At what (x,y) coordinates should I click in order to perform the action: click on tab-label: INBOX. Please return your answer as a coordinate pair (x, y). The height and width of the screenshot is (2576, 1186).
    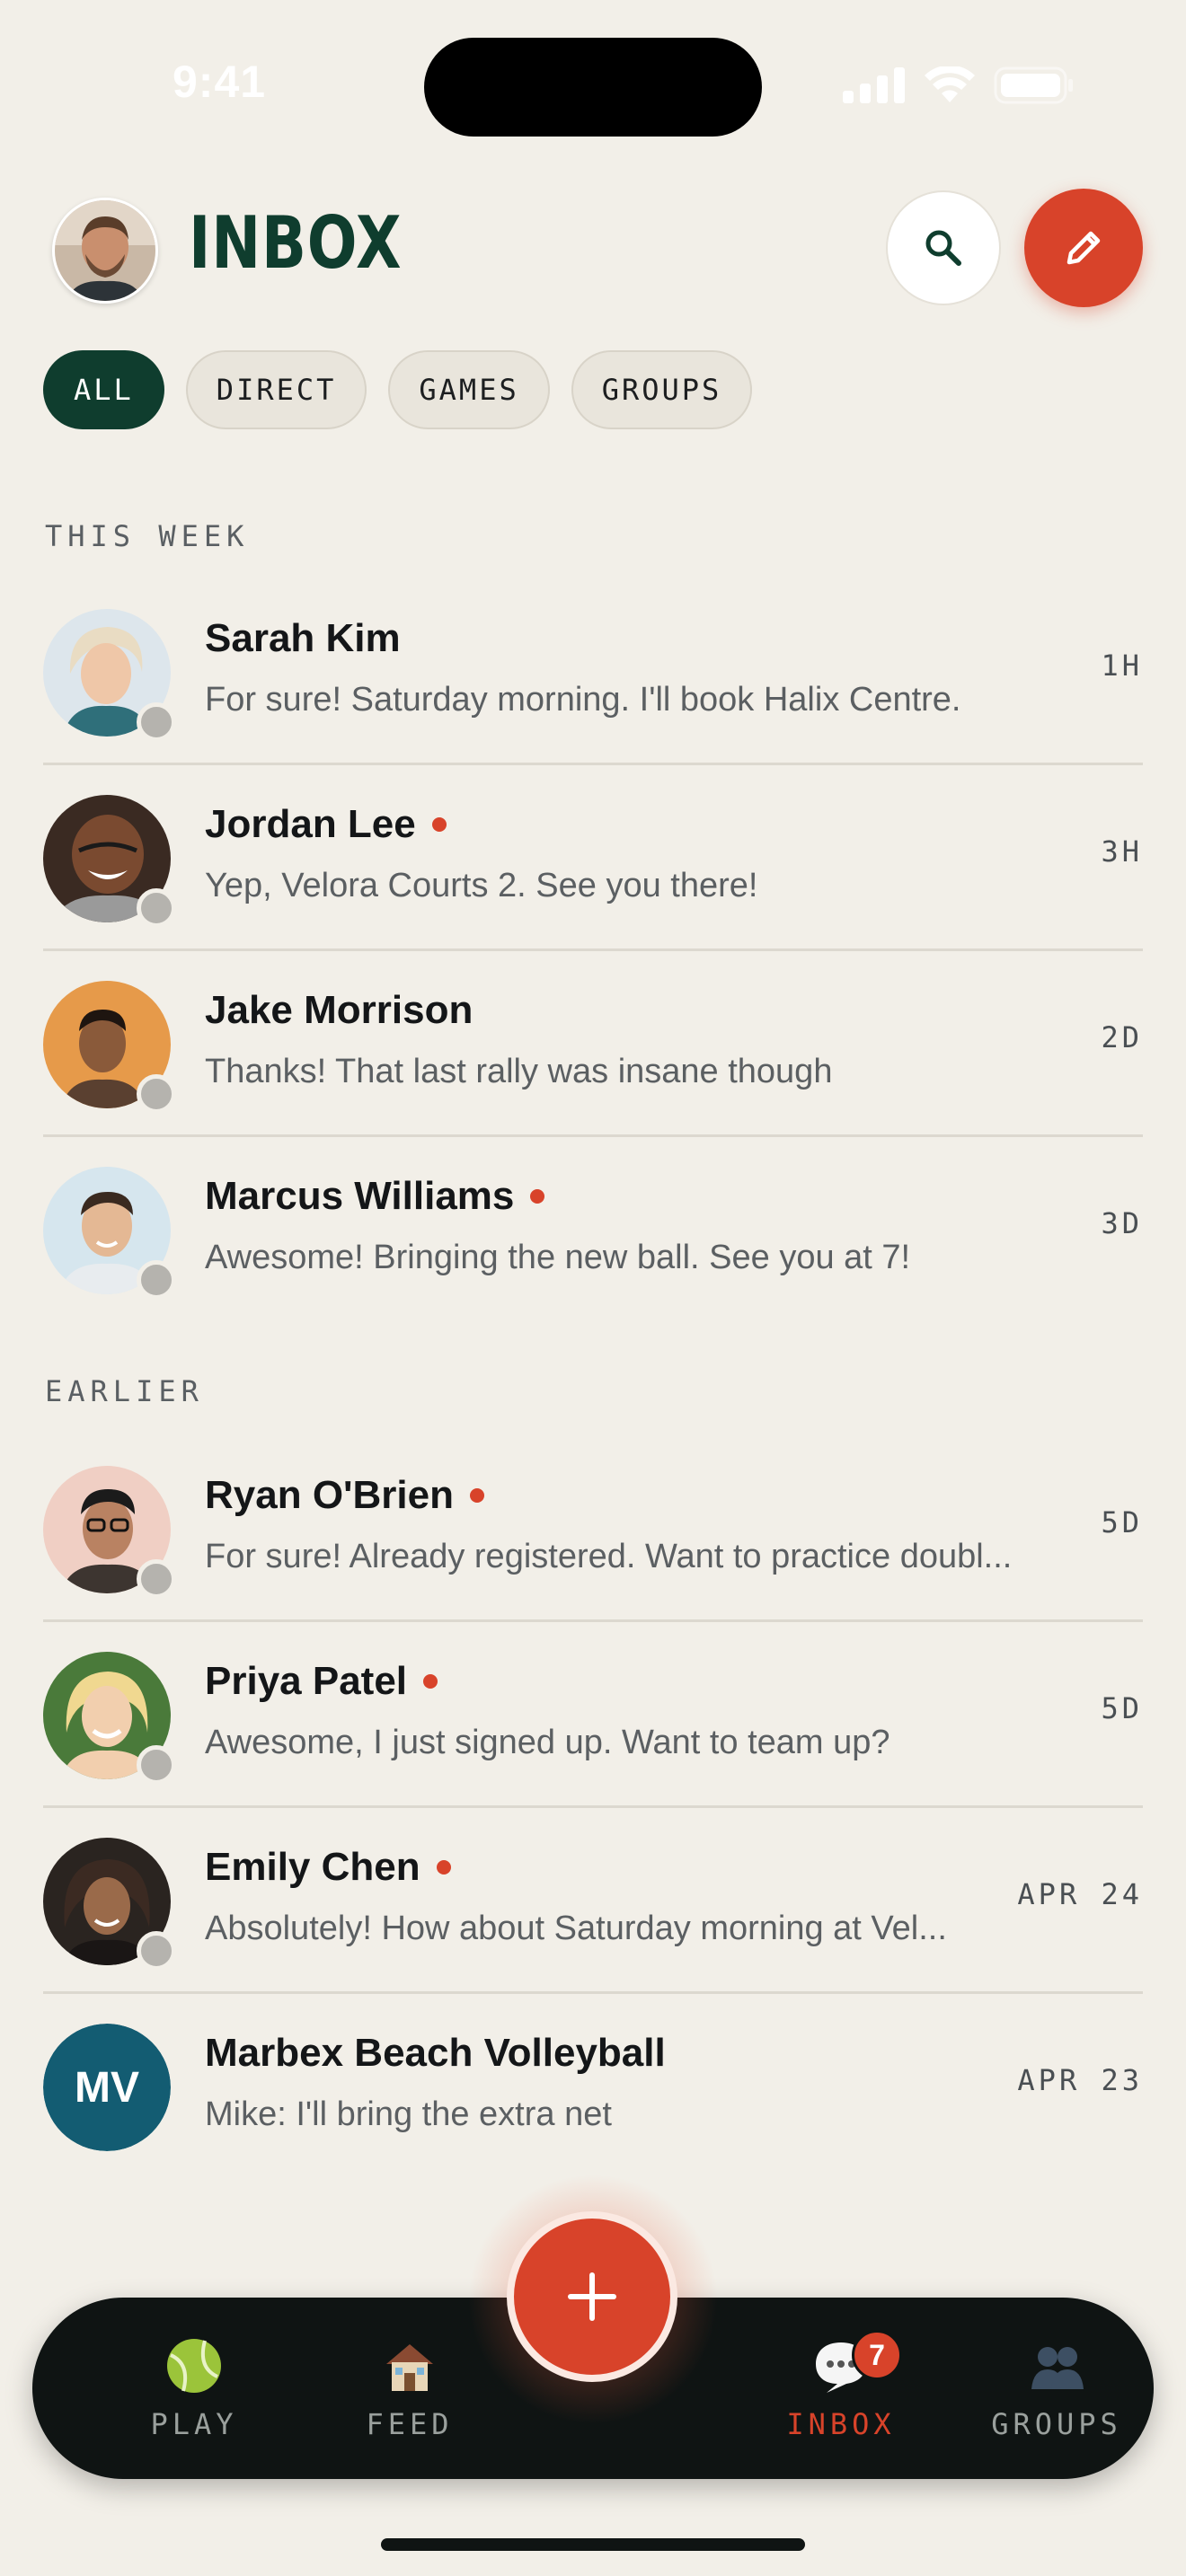
    Looking at the image, I should click on (841, 2424).